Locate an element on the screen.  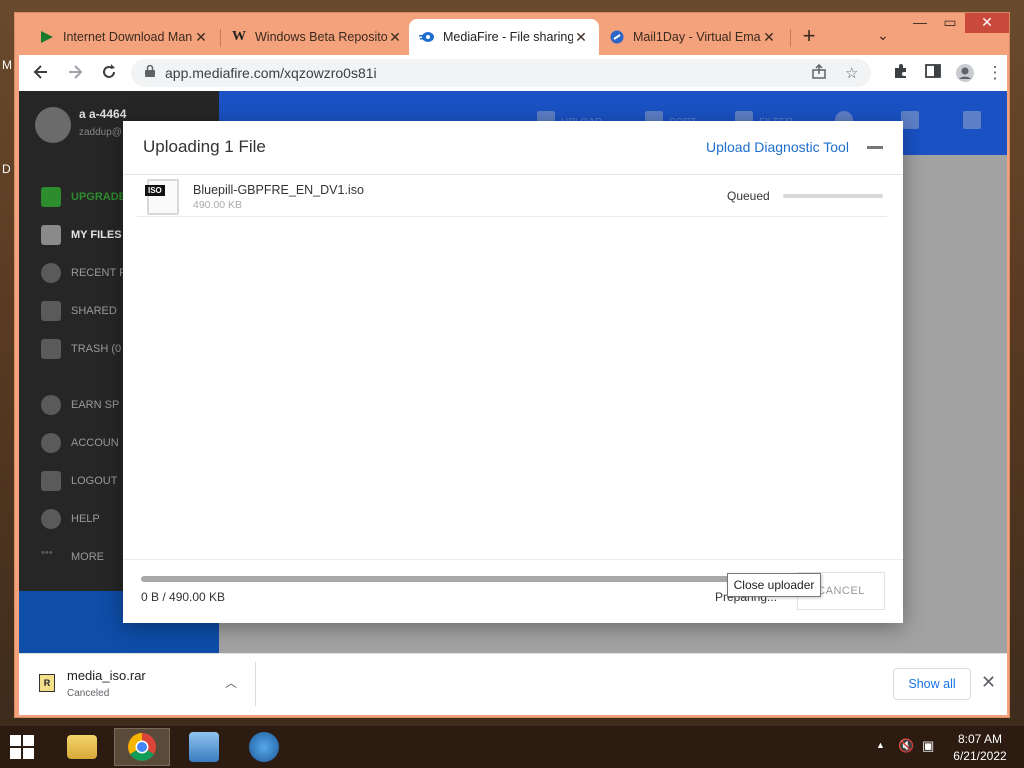
total-transferred: 0 B / 490.00 KB is located at coordinates (183, 597).